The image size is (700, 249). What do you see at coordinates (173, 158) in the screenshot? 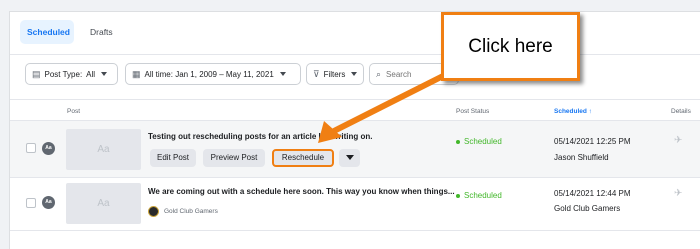
I see `edit-post-button: Edit Post` at bounding box center [173, 158].